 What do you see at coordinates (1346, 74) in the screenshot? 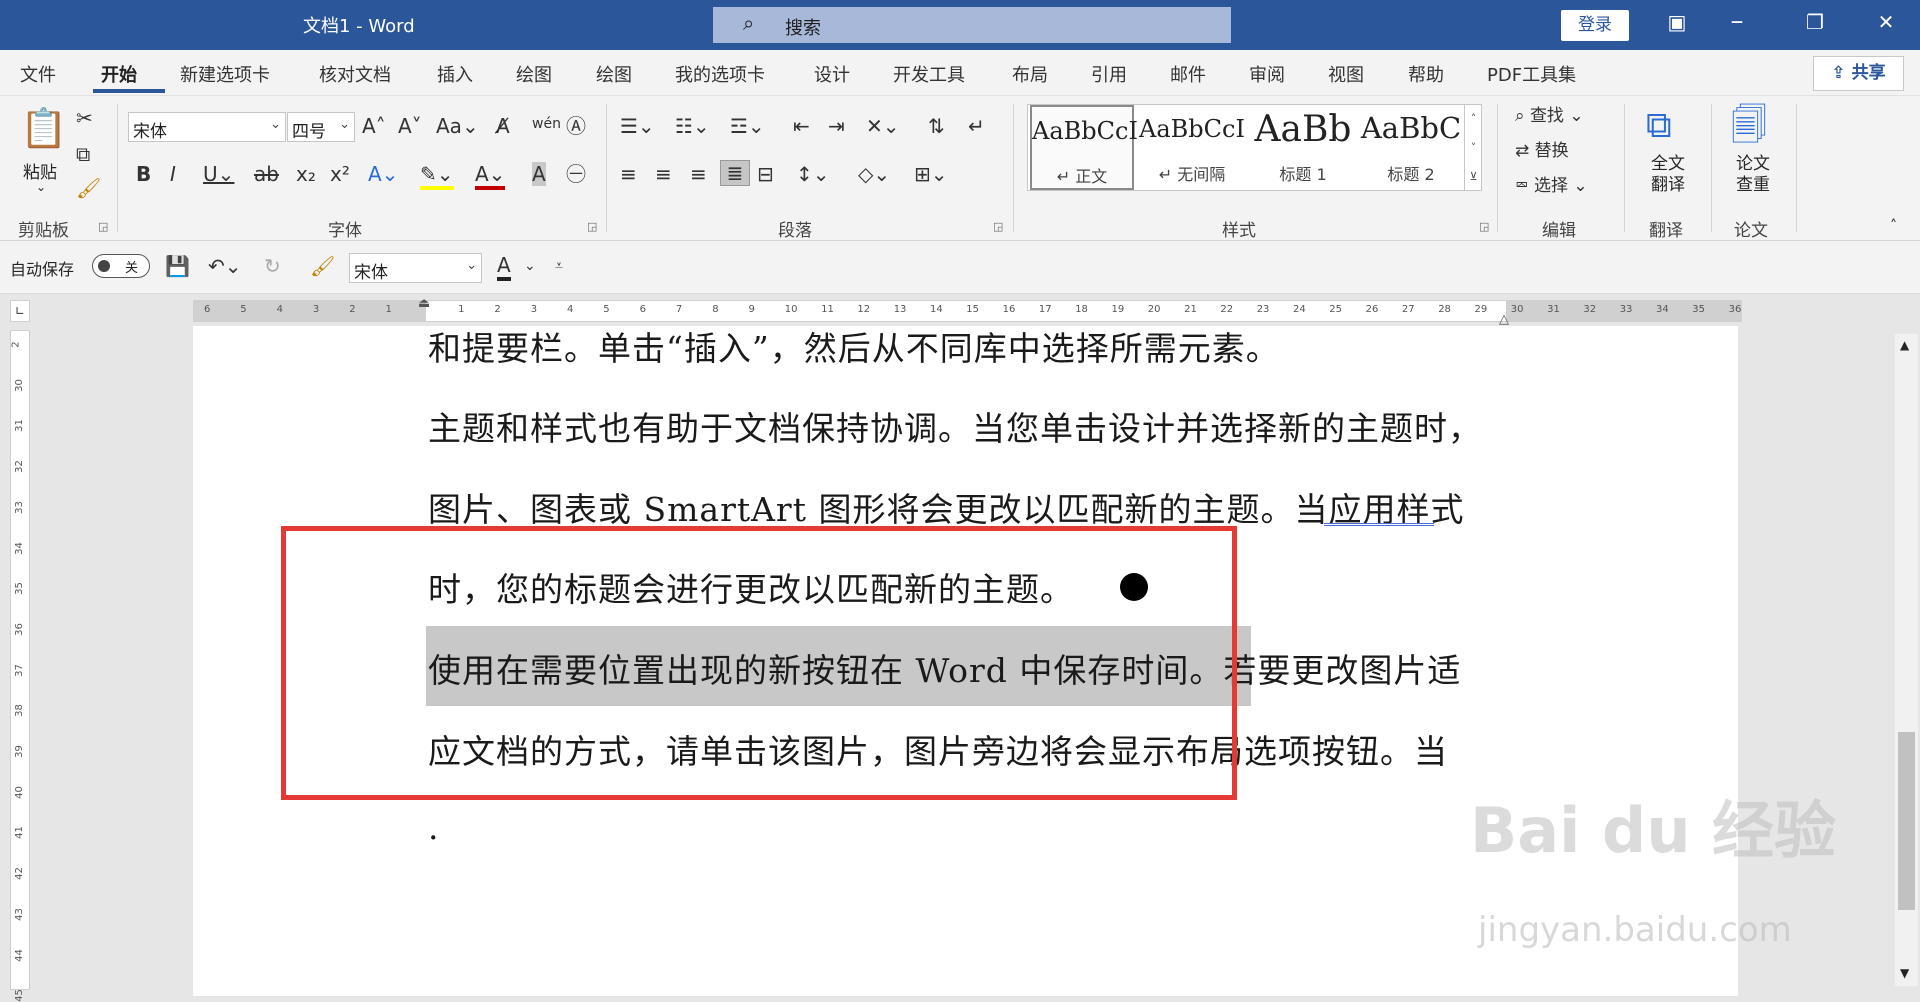
I see `tab-view: 视图` at bounding box center [1346, 74].